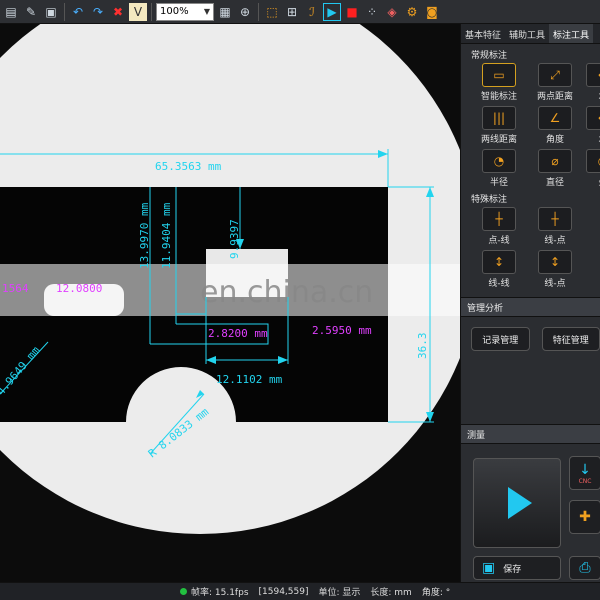 The height and width of the screenshot is (600, 600). What do you see at coordinates (512, 569) in the screenshot?
I see `save-label: 保存` at bounding box center [512, 569].